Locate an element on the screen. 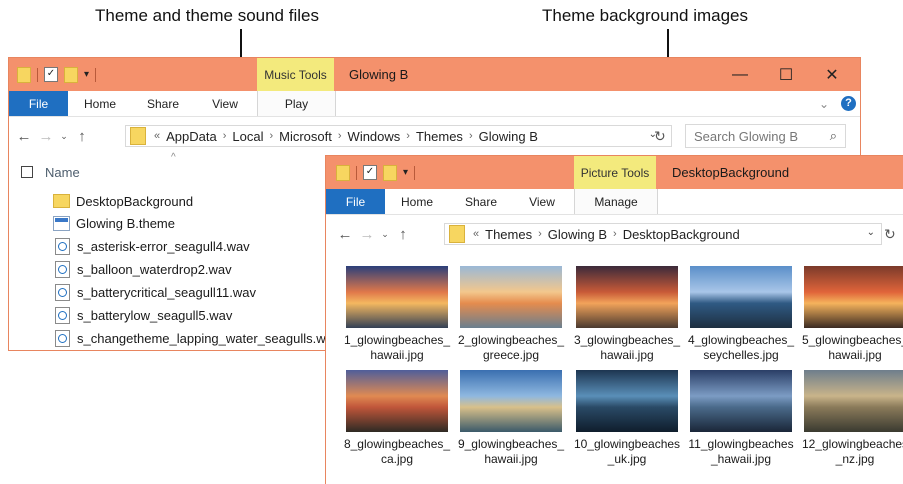  thumbnail-caption: 12_glowingbeaches_nz.jpg is located at coordinates (852, 451).